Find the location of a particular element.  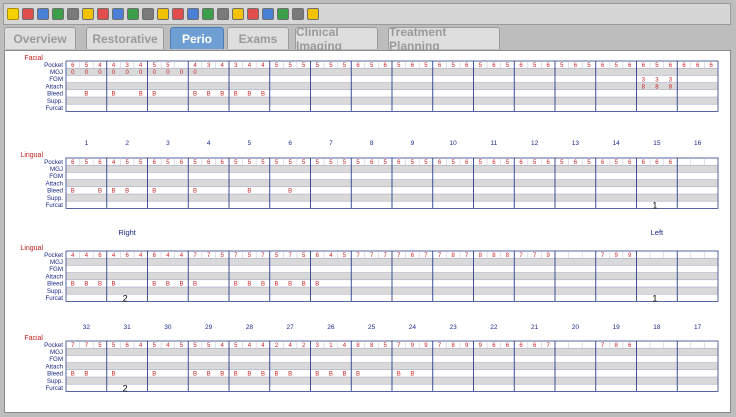

tooth-number: 5 is located at coordinates (250, 143).